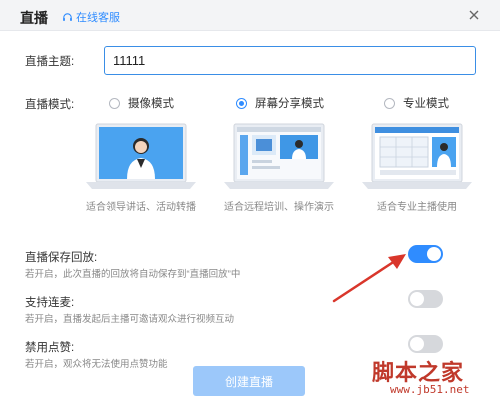 The height and width of the screenshot is (403, 500). Describe the element at coordinates (141, 207) in the screenshot. I see `camera-mode-caption: 适合领导讲话、活动转播` at that location.